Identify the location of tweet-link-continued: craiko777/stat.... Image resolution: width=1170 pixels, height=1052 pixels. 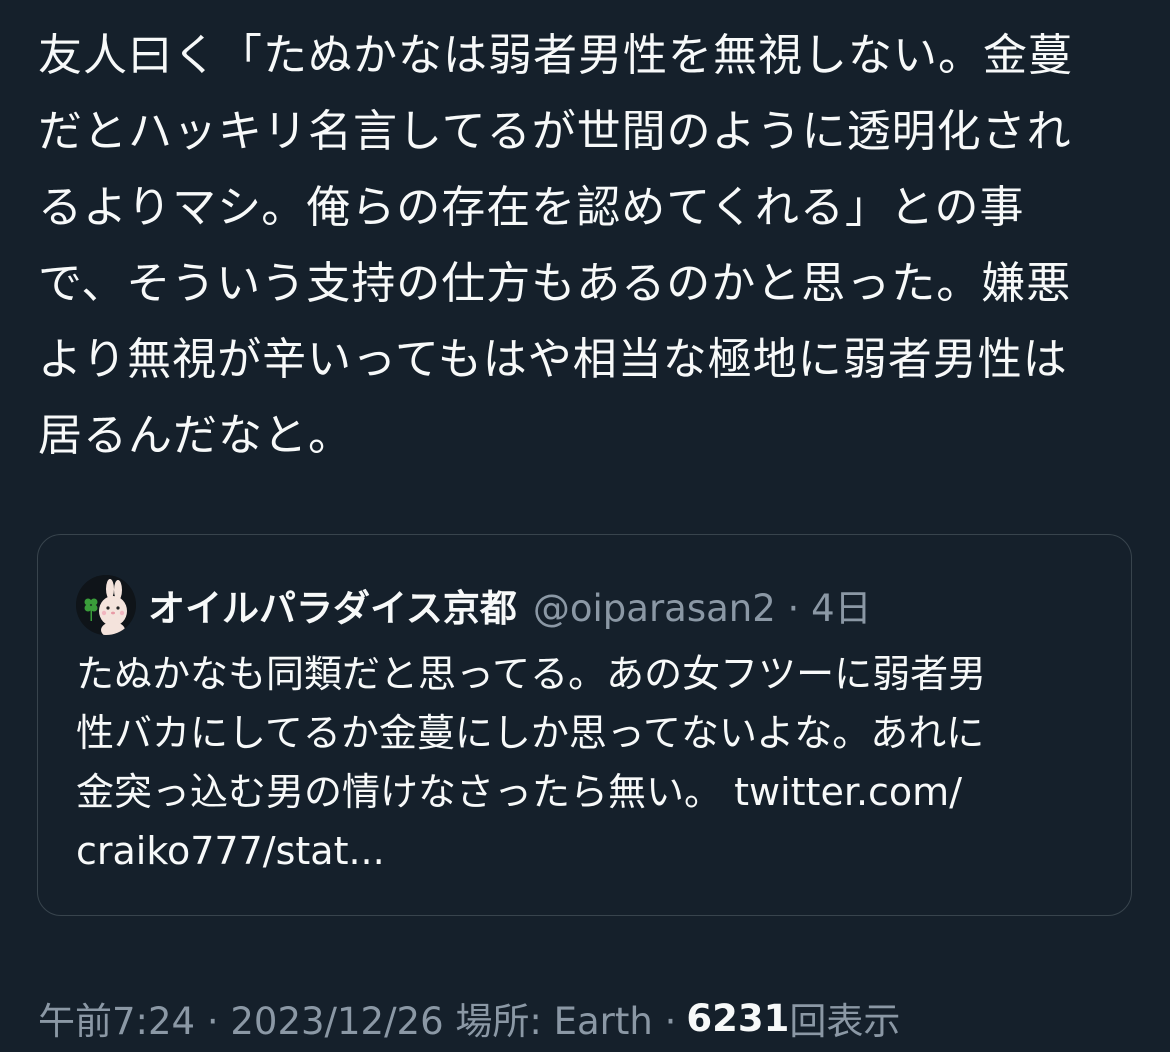
(586, 851).